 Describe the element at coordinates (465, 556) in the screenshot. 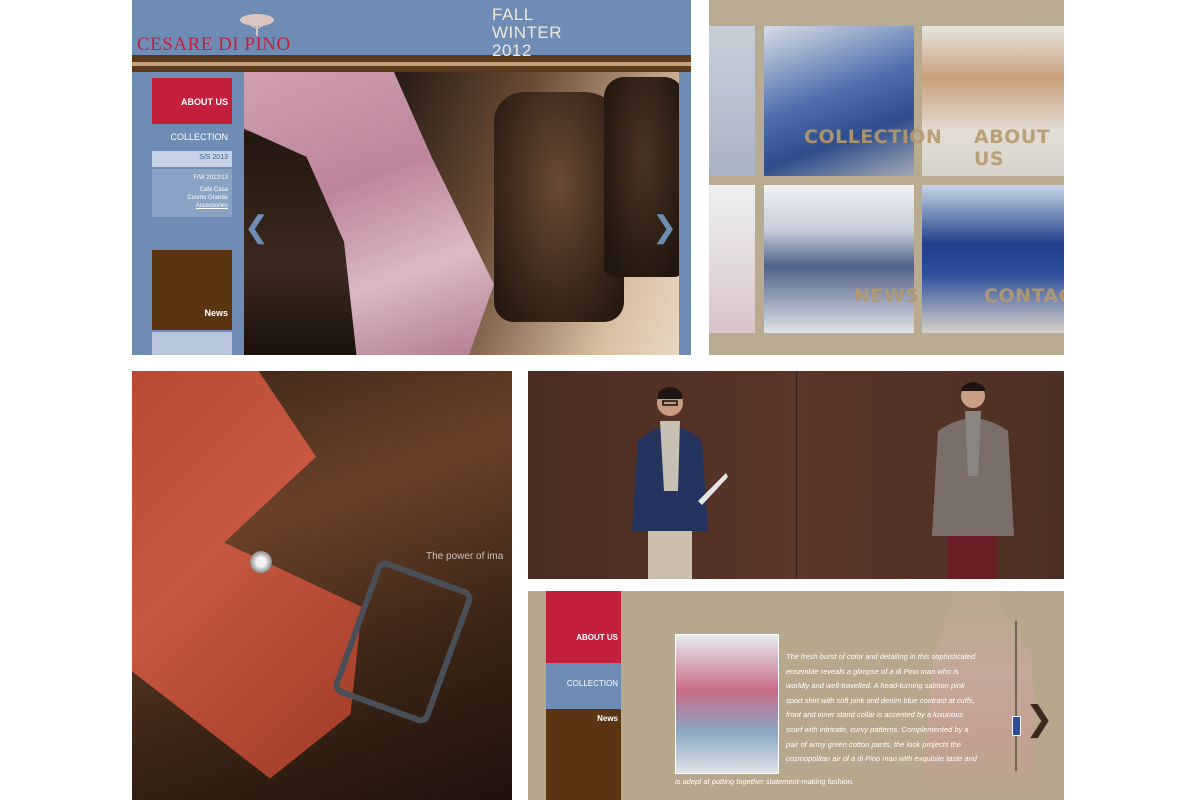

I see `tagline: The power of ima` at that location.